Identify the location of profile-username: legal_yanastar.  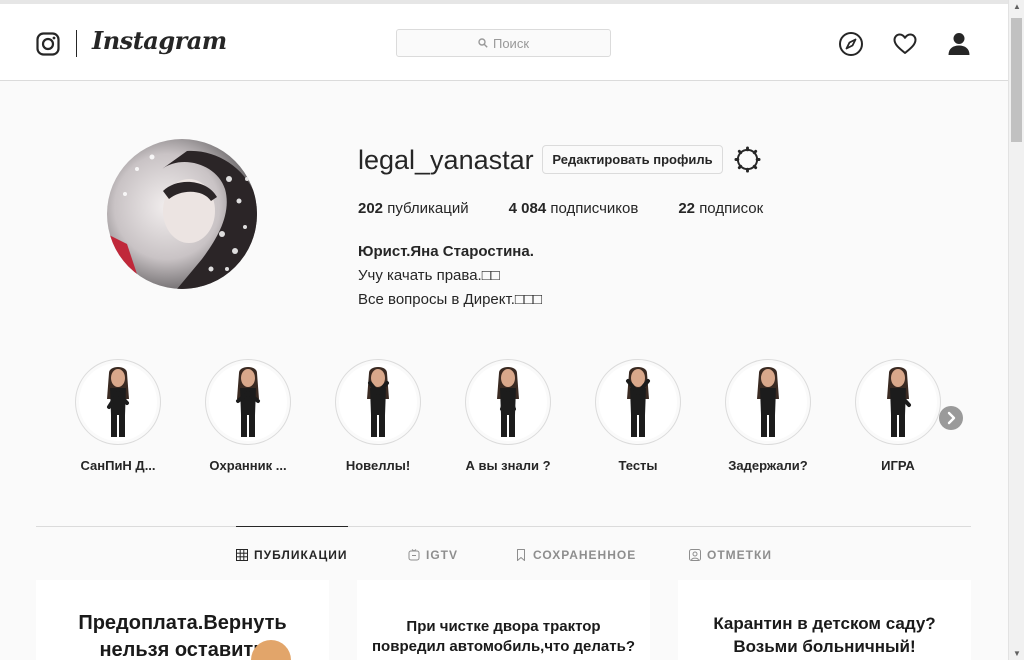
(446, 160).